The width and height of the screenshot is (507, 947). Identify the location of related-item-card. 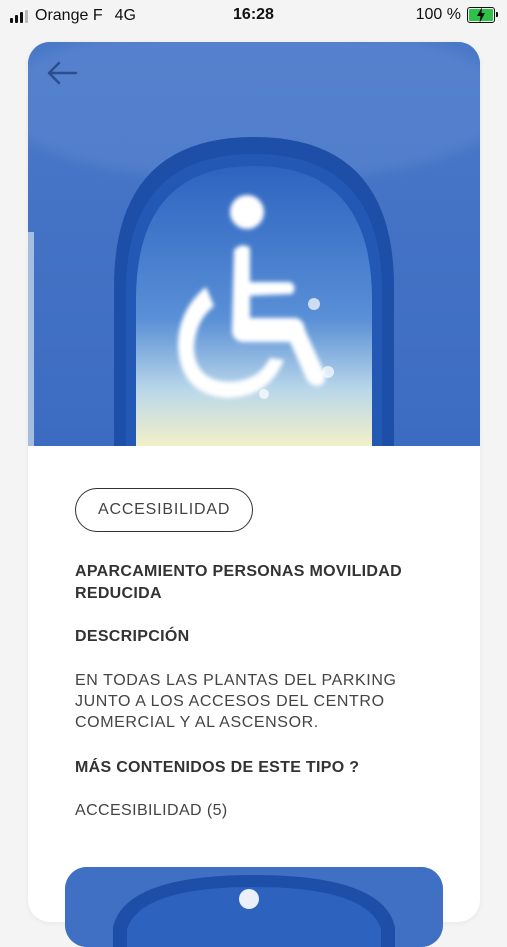
(254, 907).